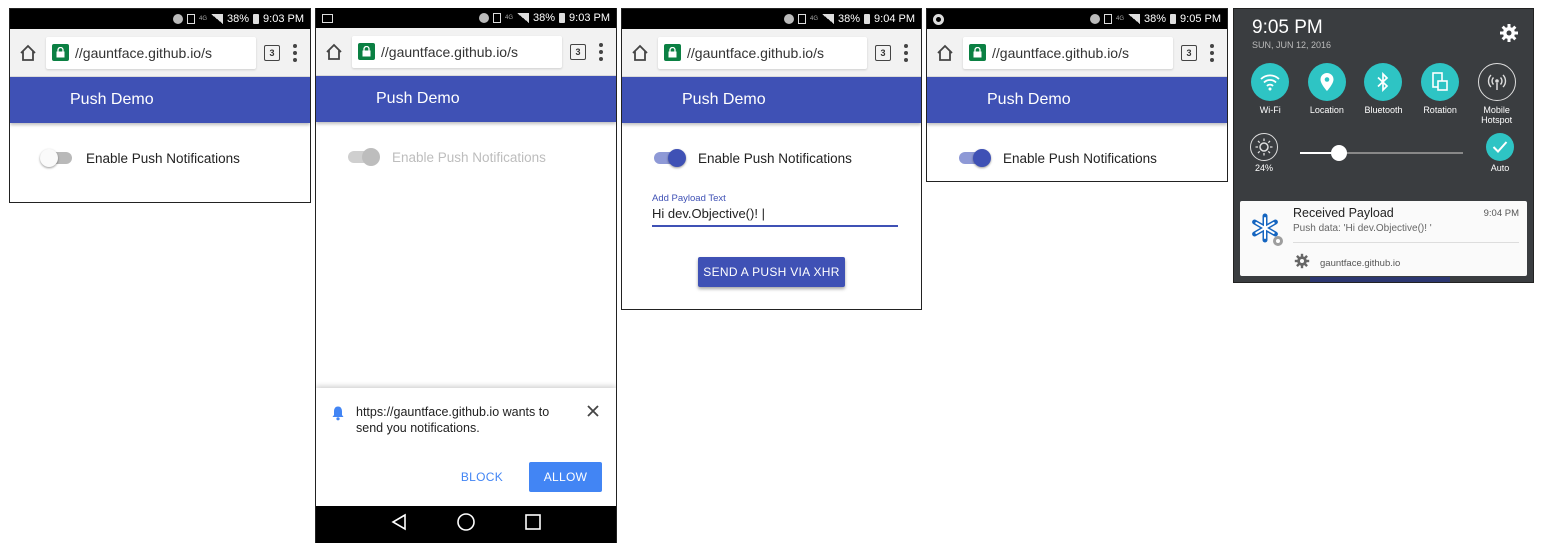 The image size is (1542, 548). What do you see at coordinates (1440, 110) in the screenshot?
I see `qs-label: Rotation` at bounding box center [1440, 110].